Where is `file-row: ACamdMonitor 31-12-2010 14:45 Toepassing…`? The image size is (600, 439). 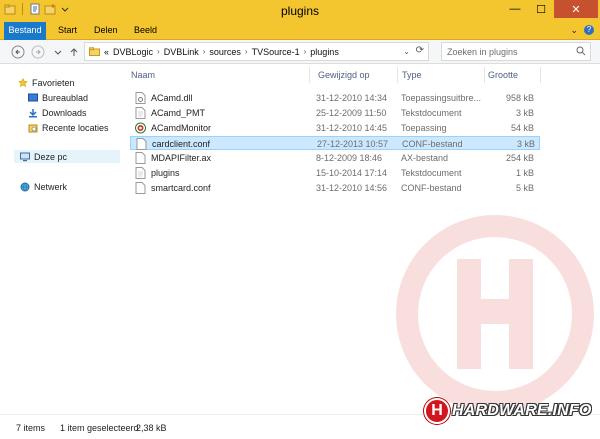
file-row: ACamdMonitor 31-12-2010 14:45 Toepassing… is located at coordinates (335, 128).